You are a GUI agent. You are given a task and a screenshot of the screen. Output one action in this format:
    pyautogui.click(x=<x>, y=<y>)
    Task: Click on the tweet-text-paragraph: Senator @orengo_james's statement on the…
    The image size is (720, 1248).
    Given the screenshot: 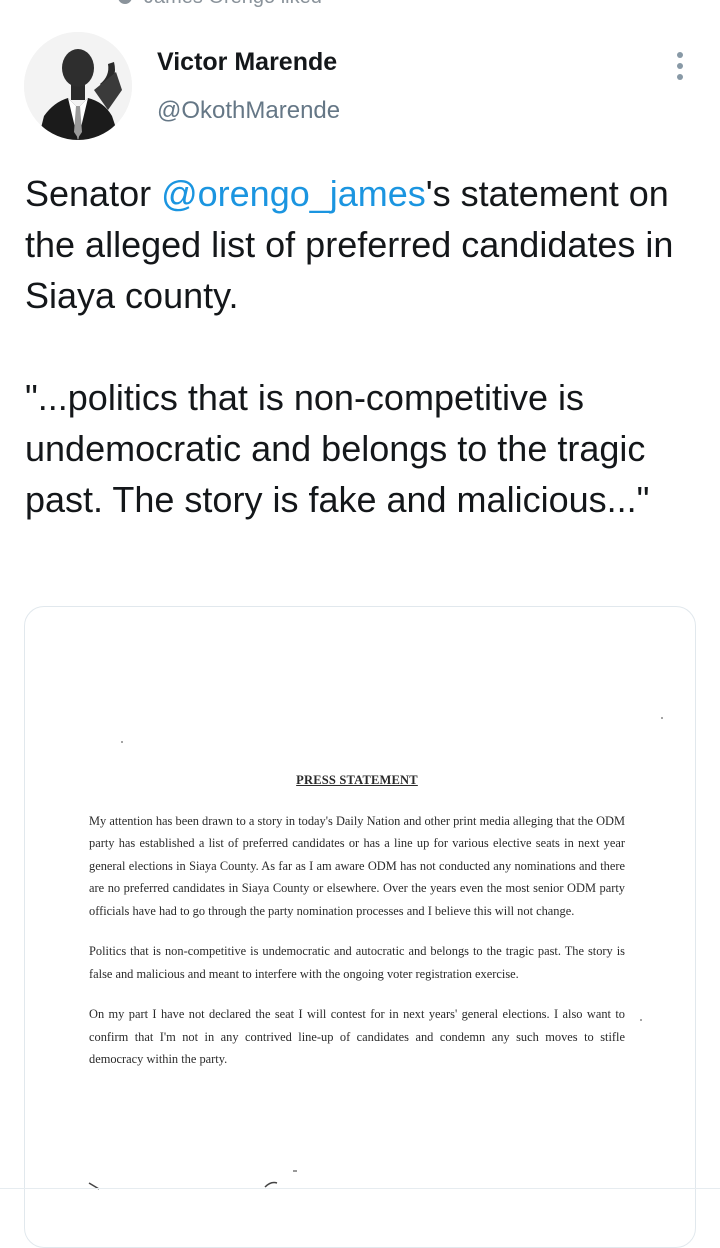 What is the action you would take?
    pyautogui.click(x=360, y=244)
    